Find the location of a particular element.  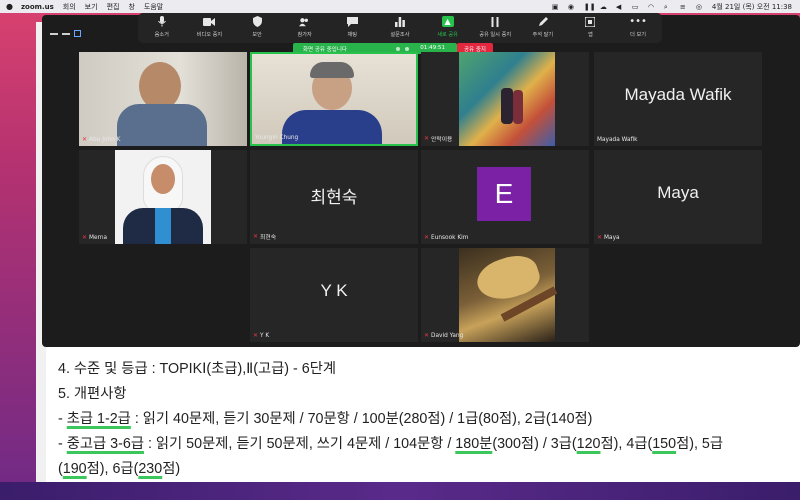

gallery-view-icon is located at coordinates (77, 33).